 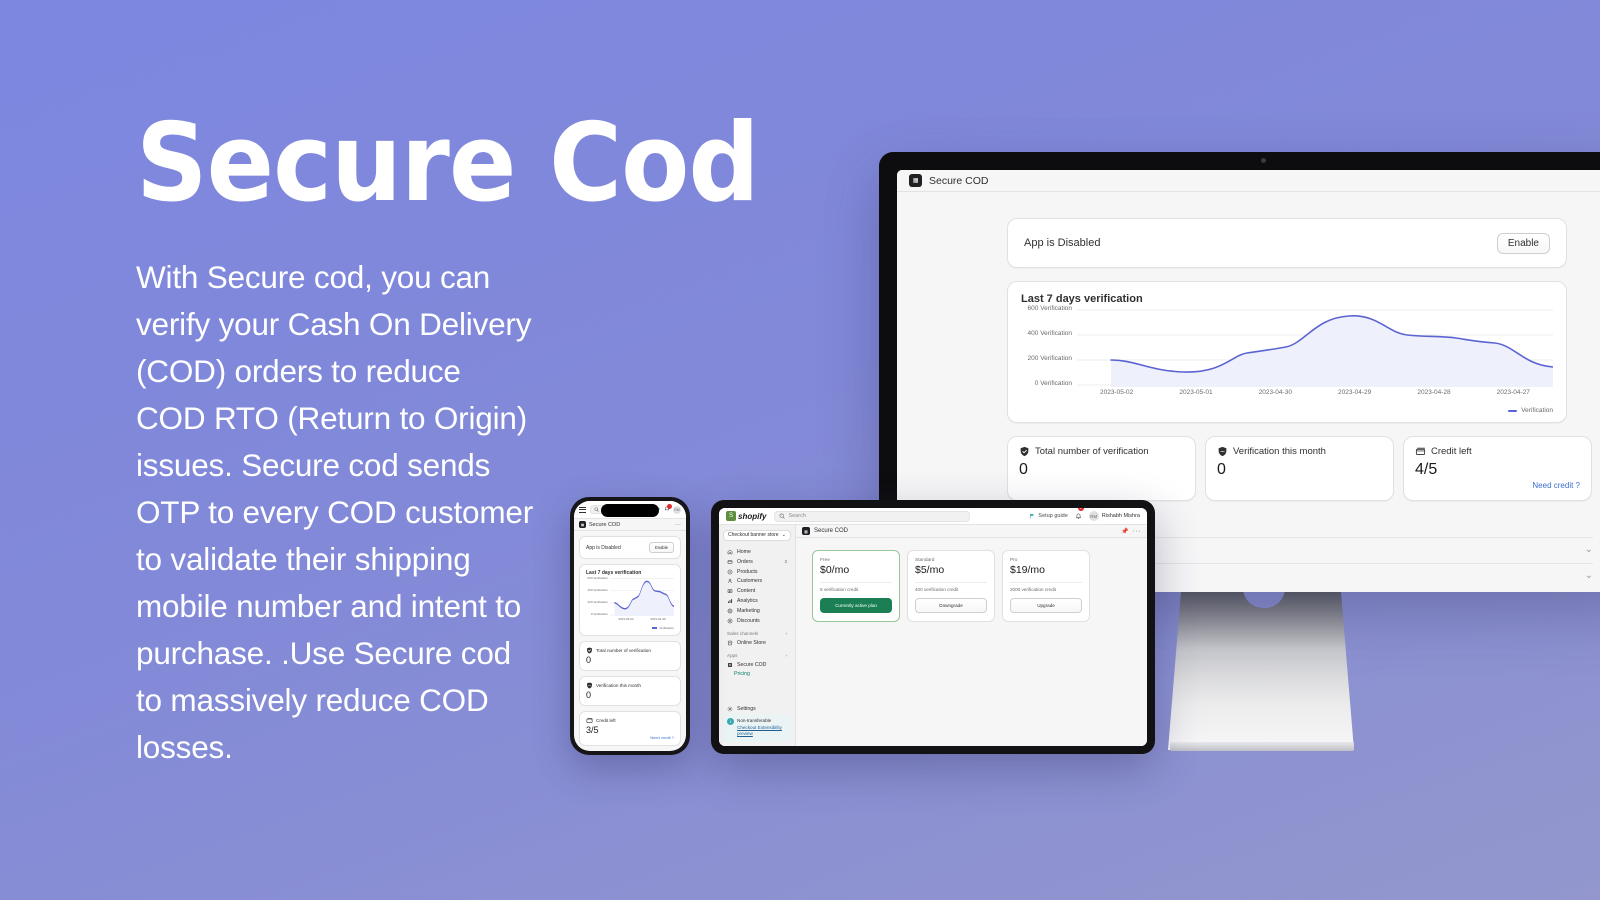 I want to click on stat-label: Total number of verification, so click(x=1092, y=451).